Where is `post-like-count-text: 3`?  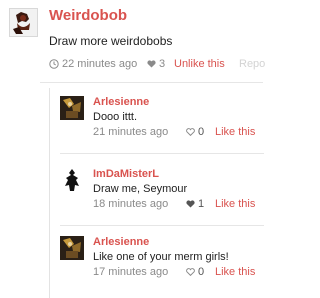
post-like-count-text: 3 is located at coordinates (162, 64).